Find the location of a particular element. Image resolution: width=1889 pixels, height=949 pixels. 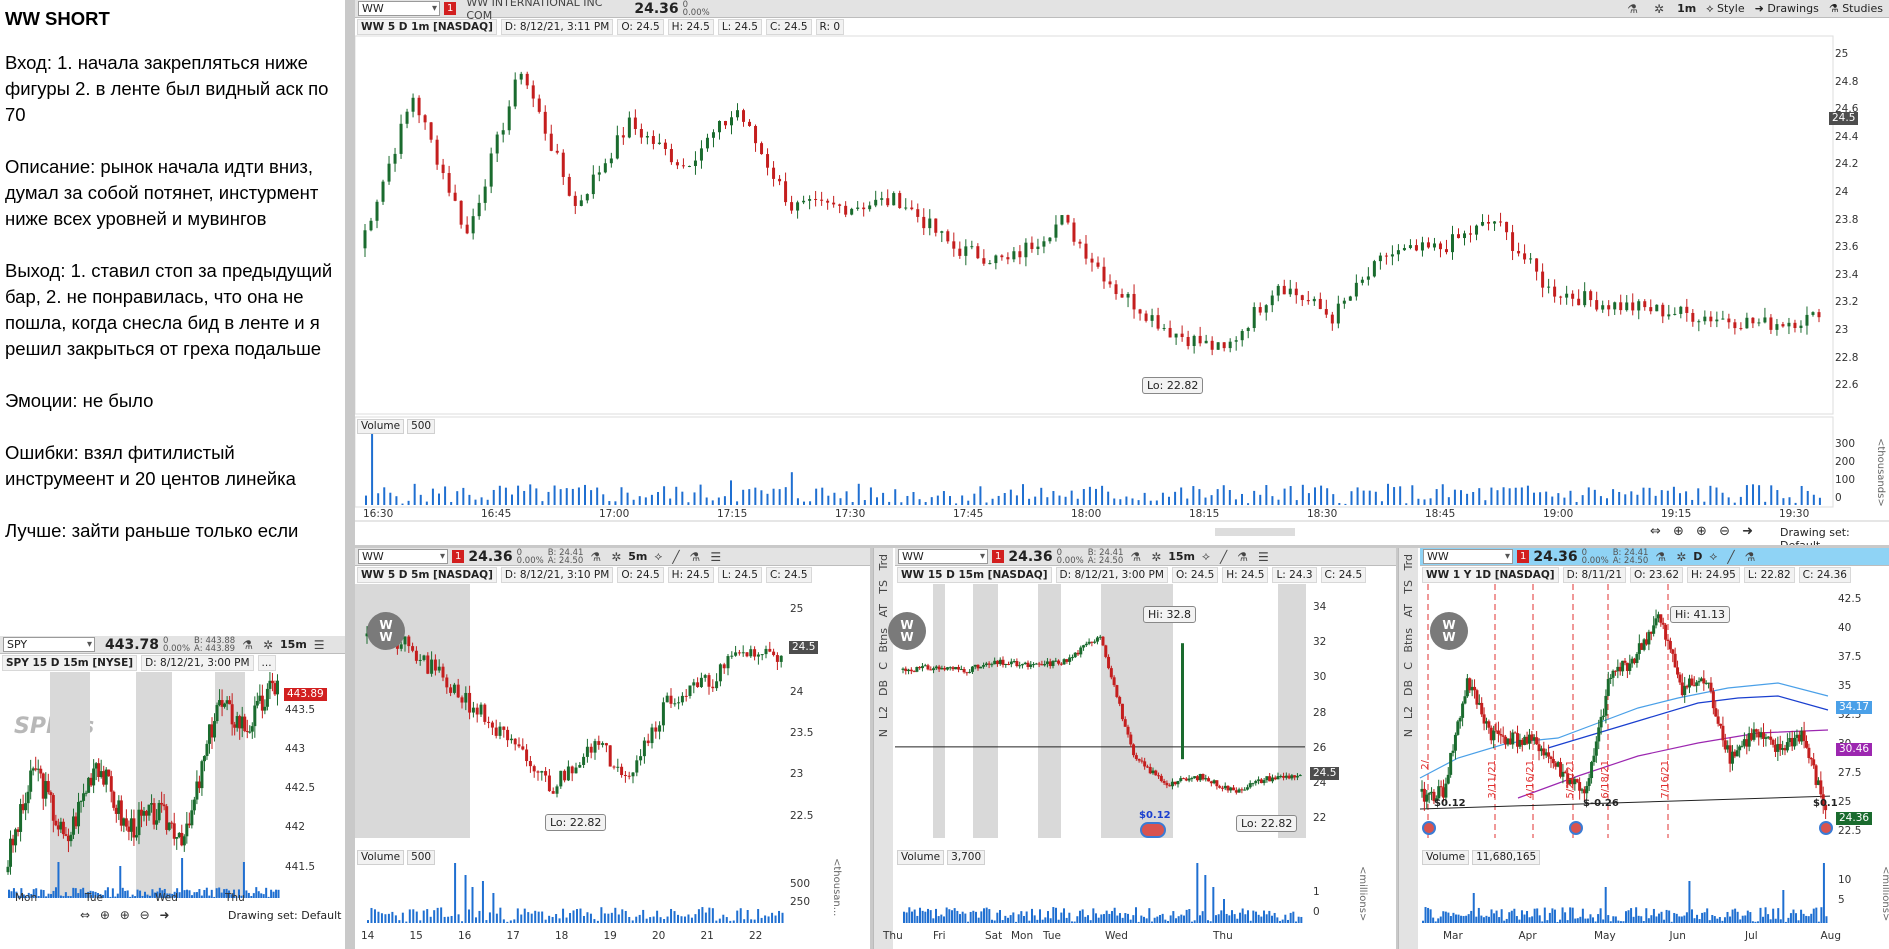

p1y-event-1: $0.12 is located at coordinates (1450, 803).